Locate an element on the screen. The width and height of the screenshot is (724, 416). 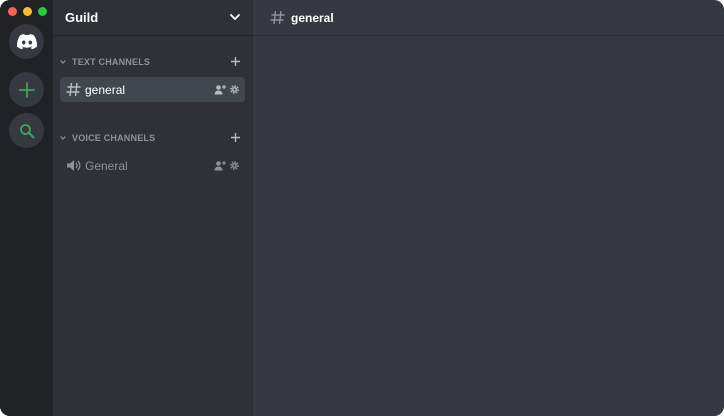
minimize-window-button is located at coordinates (27, 11).